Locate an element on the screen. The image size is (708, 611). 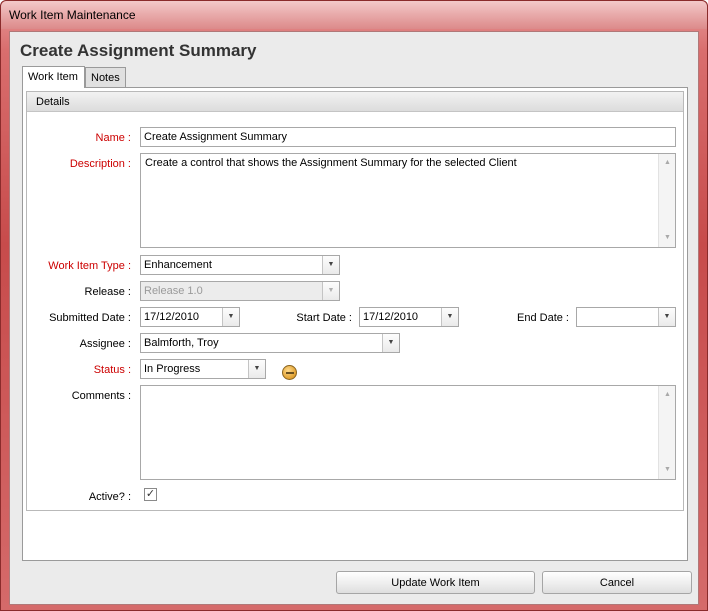
status-select: In Progress ▼ is located at coordinates (203, 369).